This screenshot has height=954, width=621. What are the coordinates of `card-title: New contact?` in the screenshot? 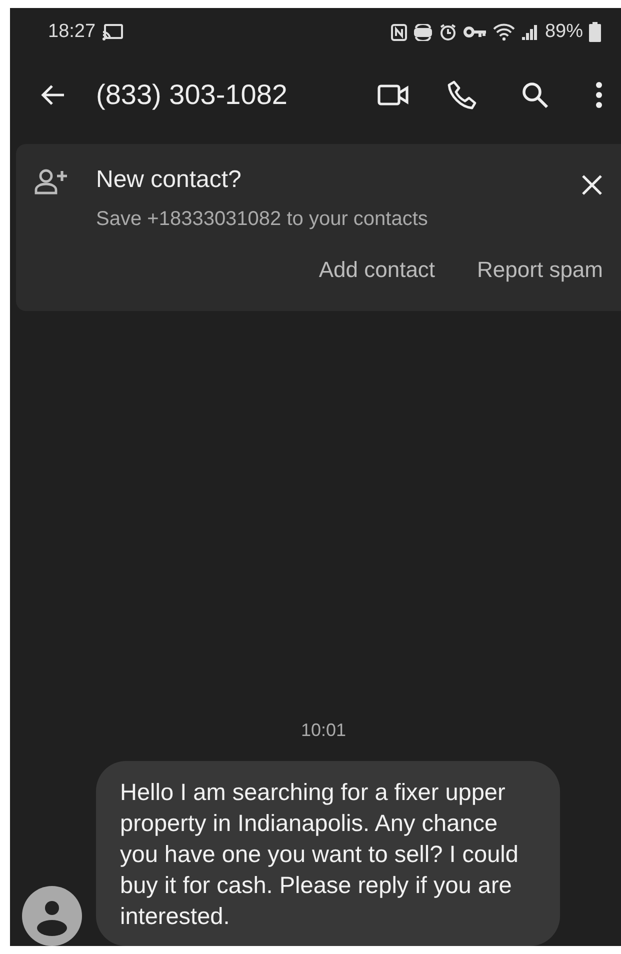 It's located at (169, 180).